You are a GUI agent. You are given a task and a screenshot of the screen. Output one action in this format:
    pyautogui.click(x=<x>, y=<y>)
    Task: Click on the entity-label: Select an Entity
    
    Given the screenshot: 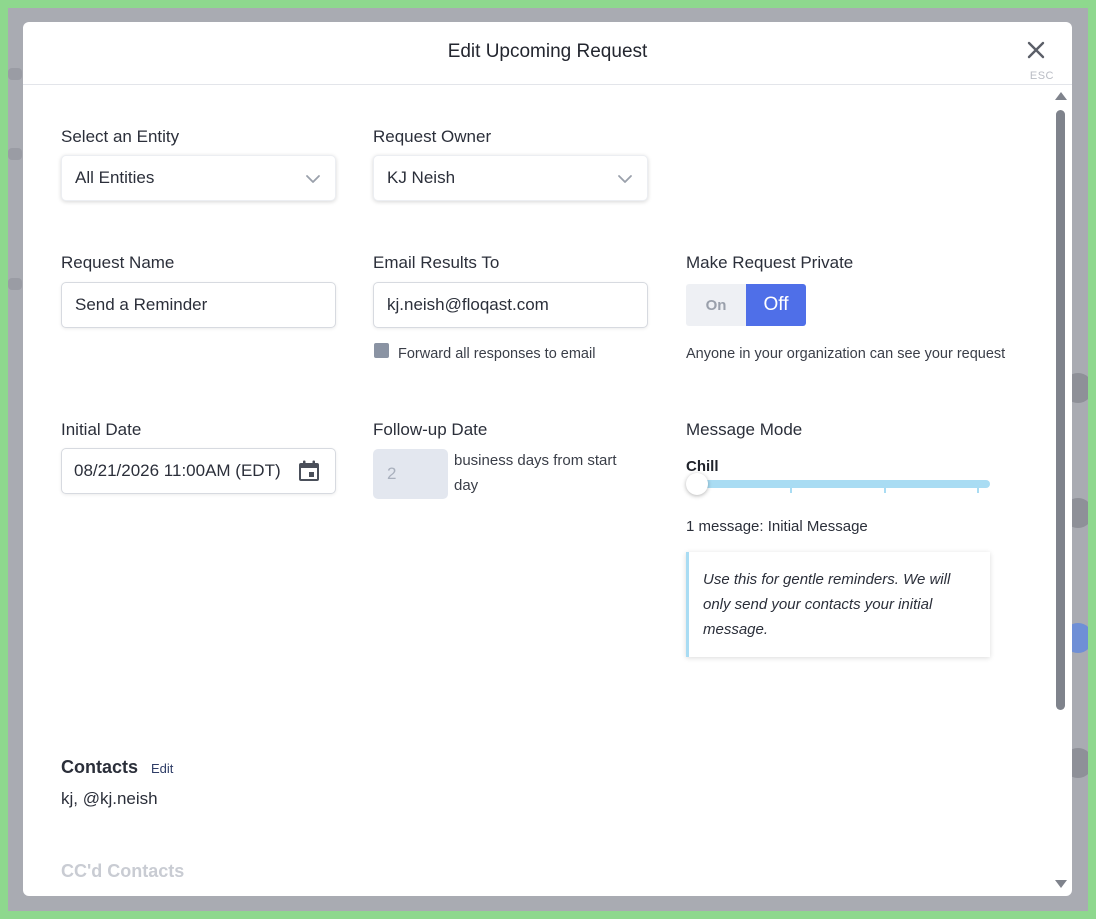 What is the action you would take?
    pyautogui.click(x=120, y=136)
    